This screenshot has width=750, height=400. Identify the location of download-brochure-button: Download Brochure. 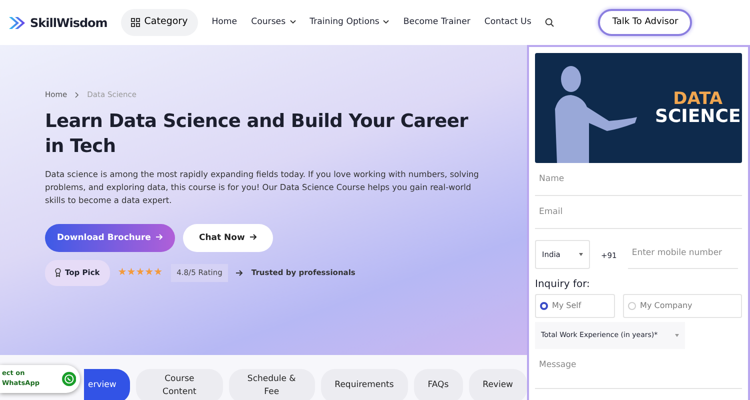
(110, 238).